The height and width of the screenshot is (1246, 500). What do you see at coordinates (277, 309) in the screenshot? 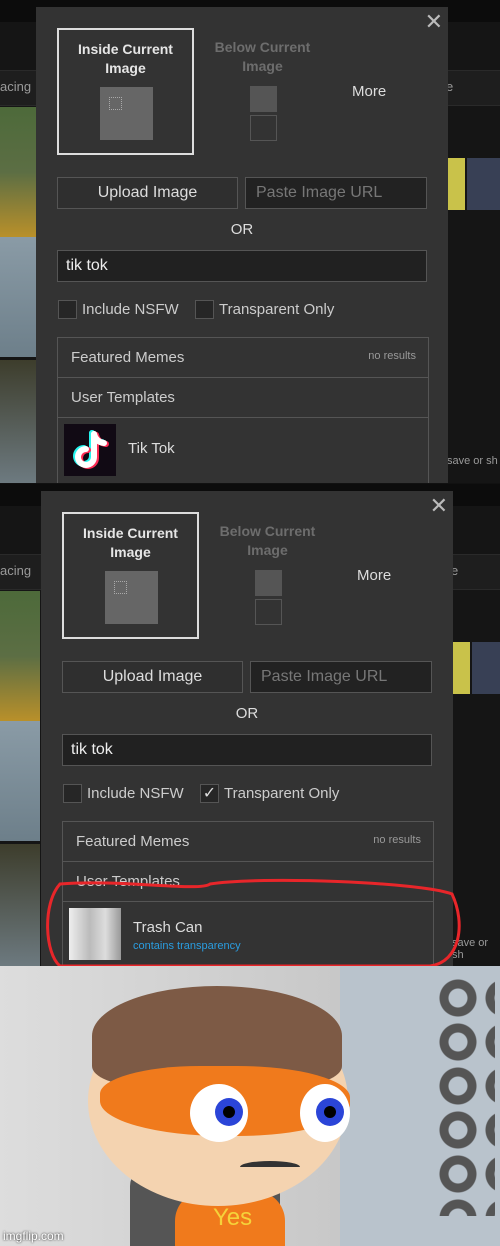
I see `transparent-only-label: Transparent Only` at bounding box center [277, 309].